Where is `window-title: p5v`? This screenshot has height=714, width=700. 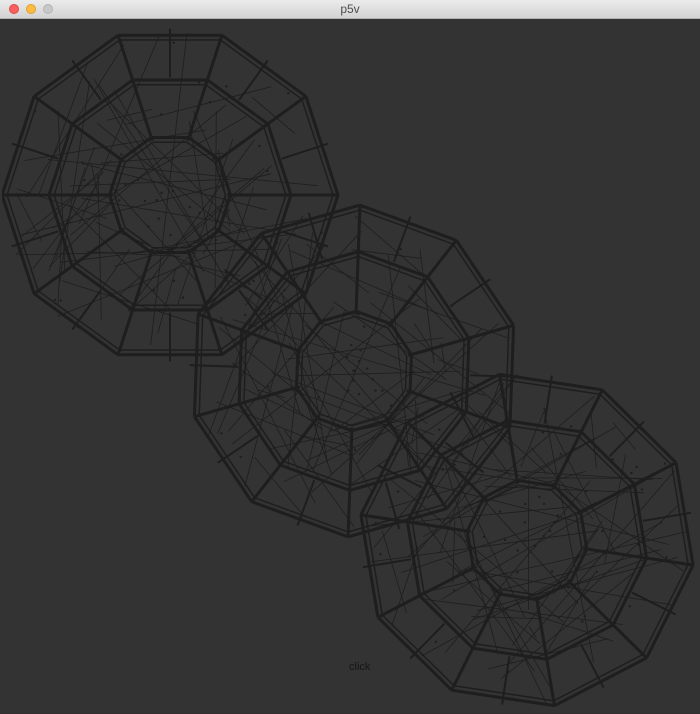 window-title: p5v is located at coordinates (350, 9).